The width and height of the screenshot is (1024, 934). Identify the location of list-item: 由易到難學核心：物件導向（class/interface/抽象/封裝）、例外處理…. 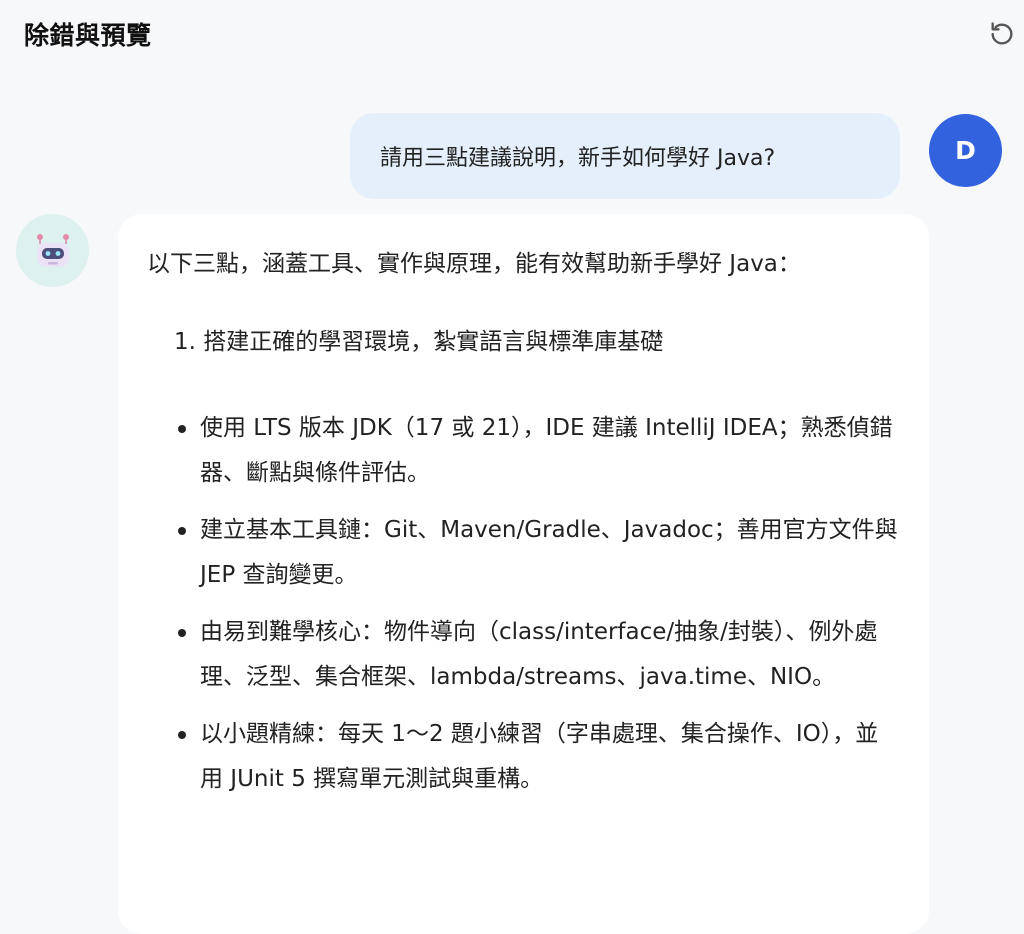
(523, 655).